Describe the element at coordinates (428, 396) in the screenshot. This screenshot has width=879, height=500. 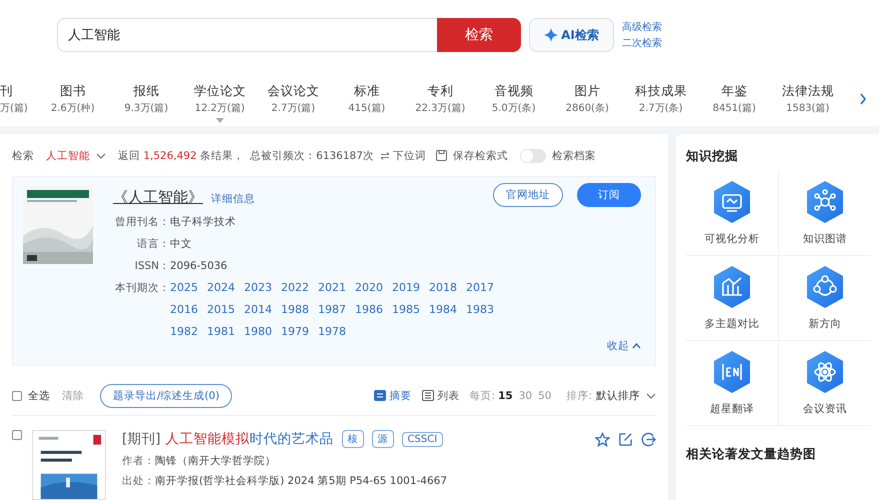
I see `list-view-icon` at that location.